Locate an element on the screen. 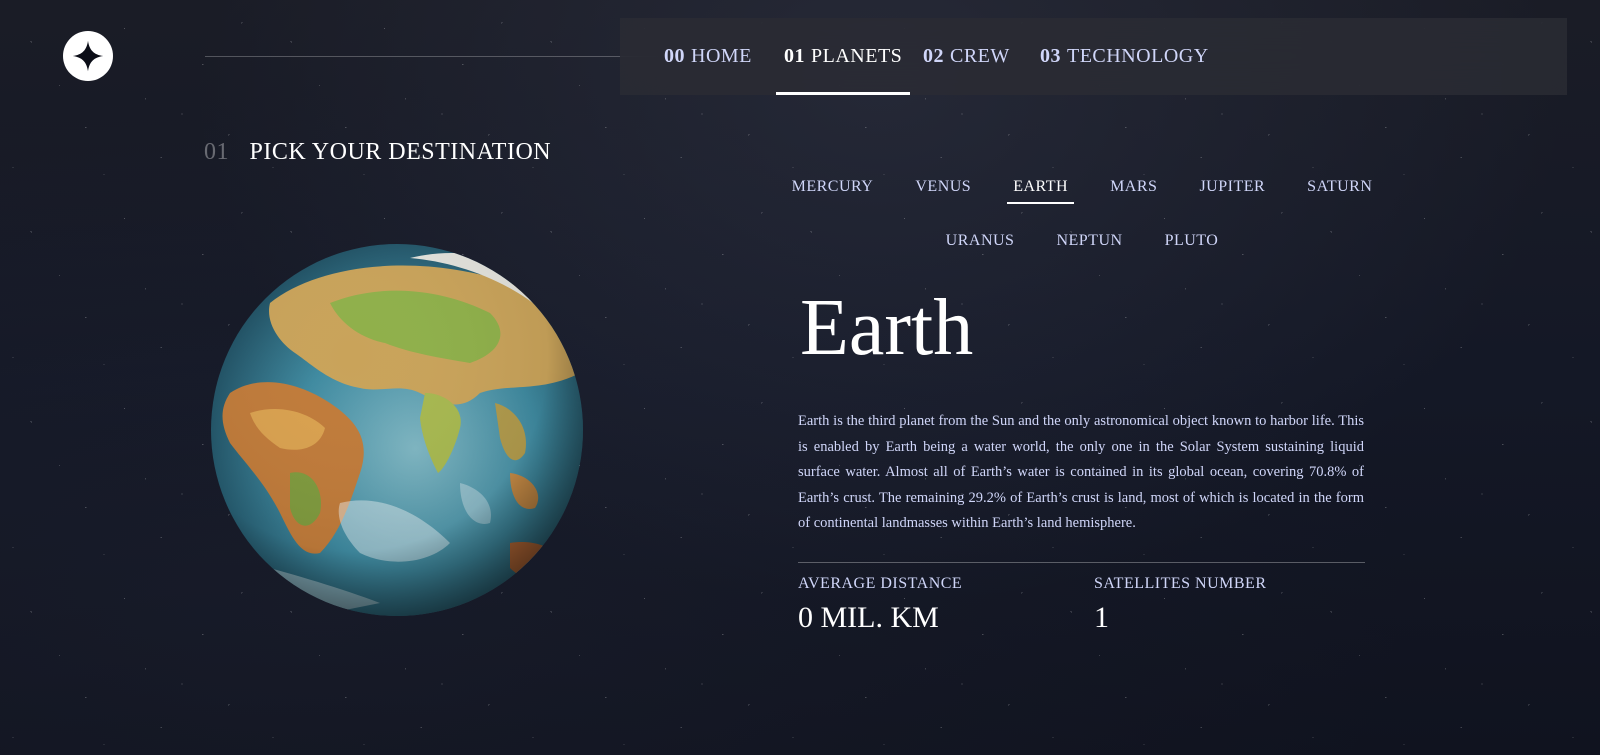  nav-number: 03 is located at coordinates (1050, 56).